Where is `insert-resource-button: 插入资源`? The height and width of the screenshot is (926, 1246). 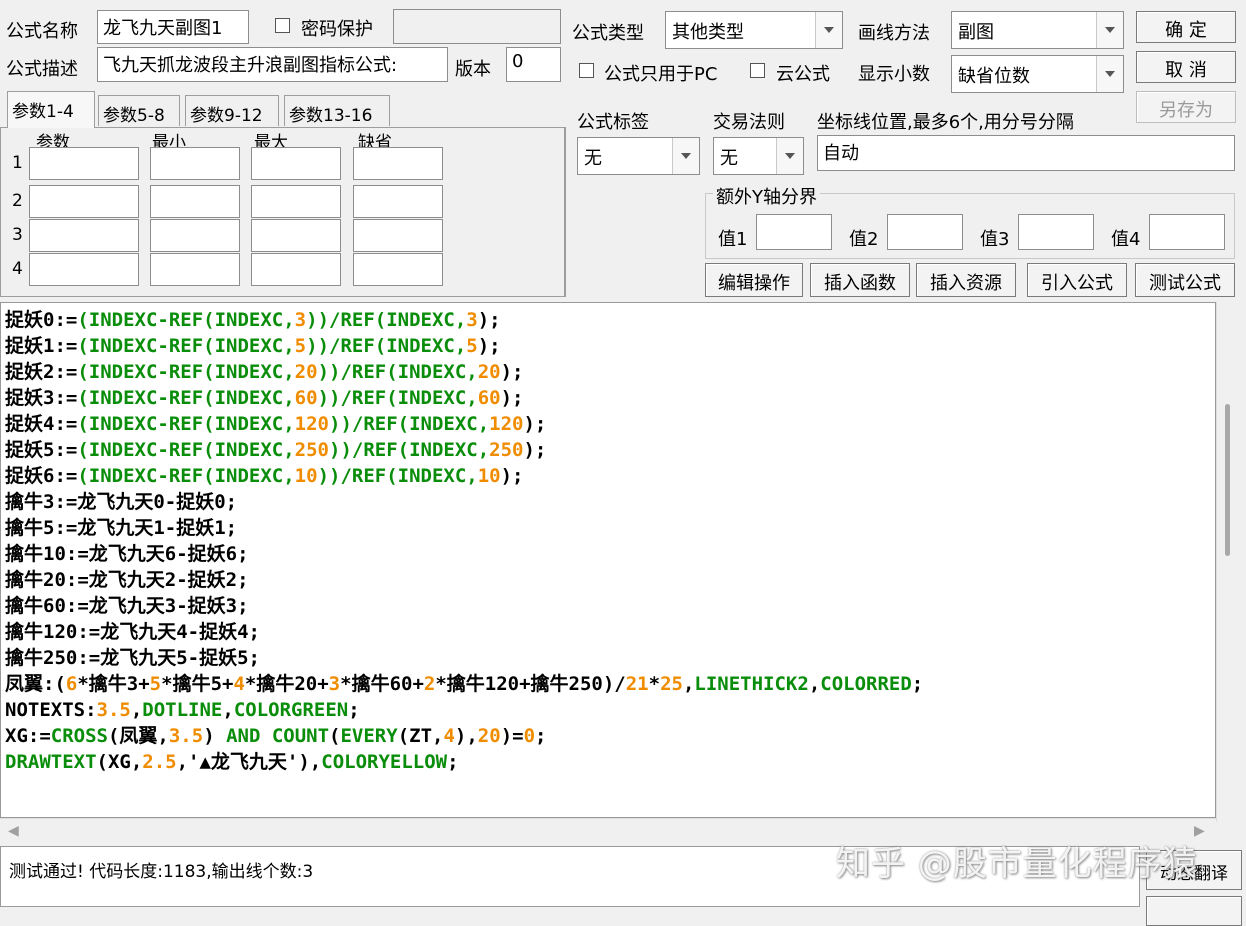
insert-resource-button: 插入资源 is located at coordinates (966, 280).